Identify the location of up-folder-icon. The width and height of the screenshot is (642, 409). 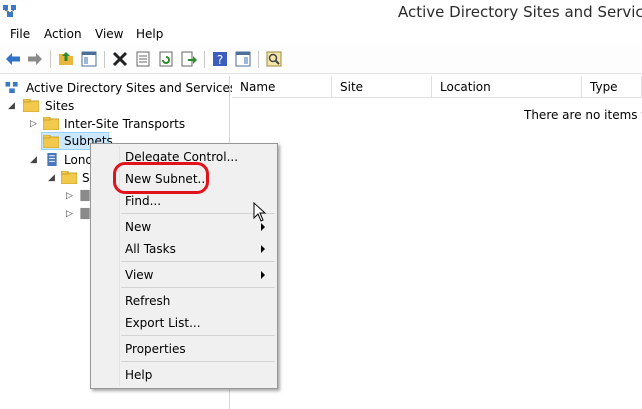
(66, 59).